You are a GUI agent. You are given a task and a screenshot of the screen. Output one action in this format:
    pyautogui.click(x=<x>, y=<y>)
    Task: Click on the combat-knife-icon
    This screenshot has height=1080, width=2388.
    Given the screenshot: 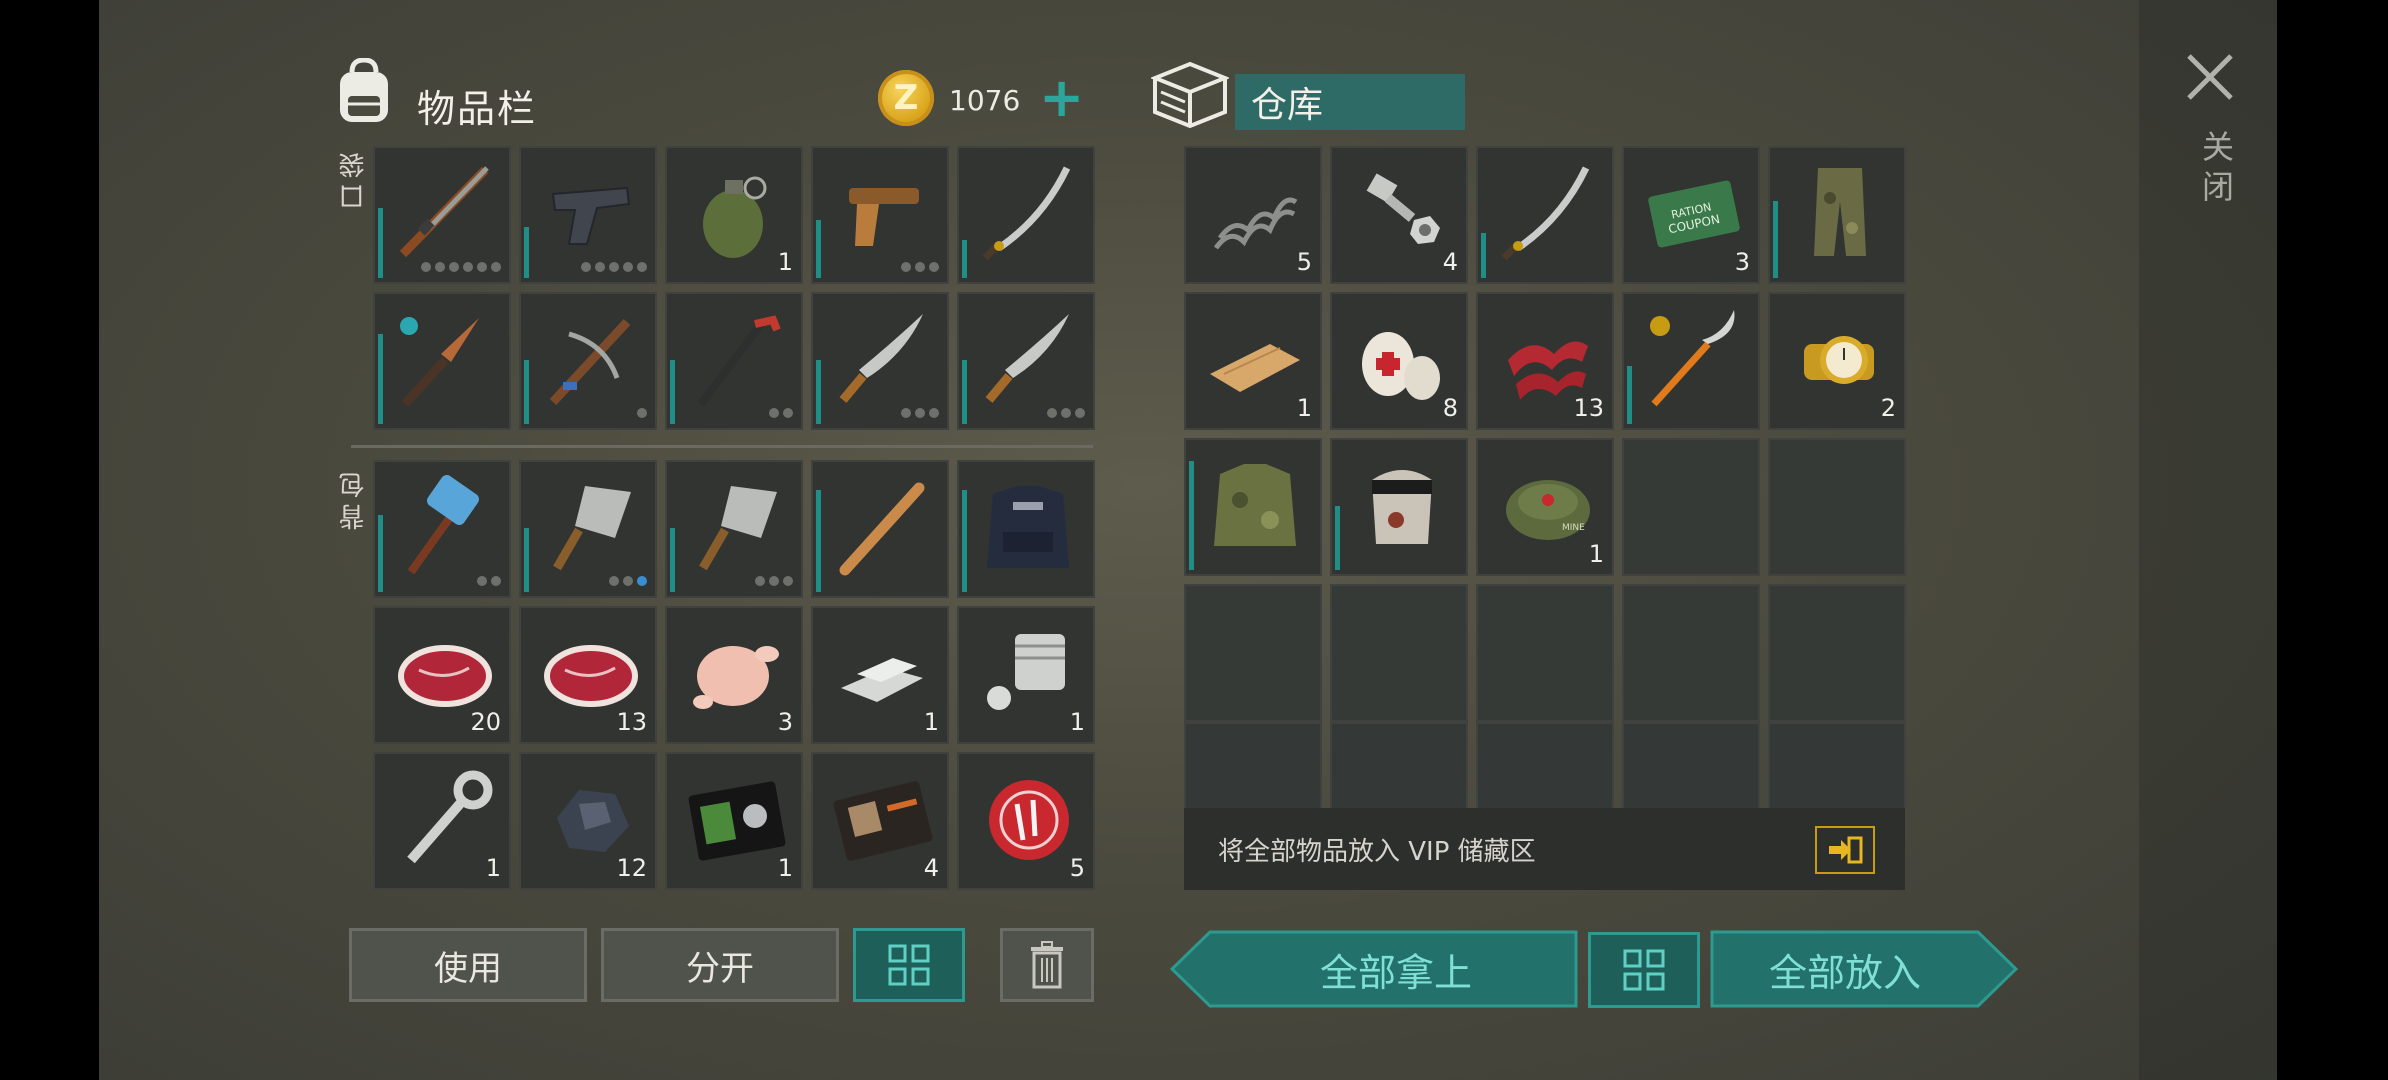 What is the action you would take?
    pyautogui.click(x=439, y=362)
    